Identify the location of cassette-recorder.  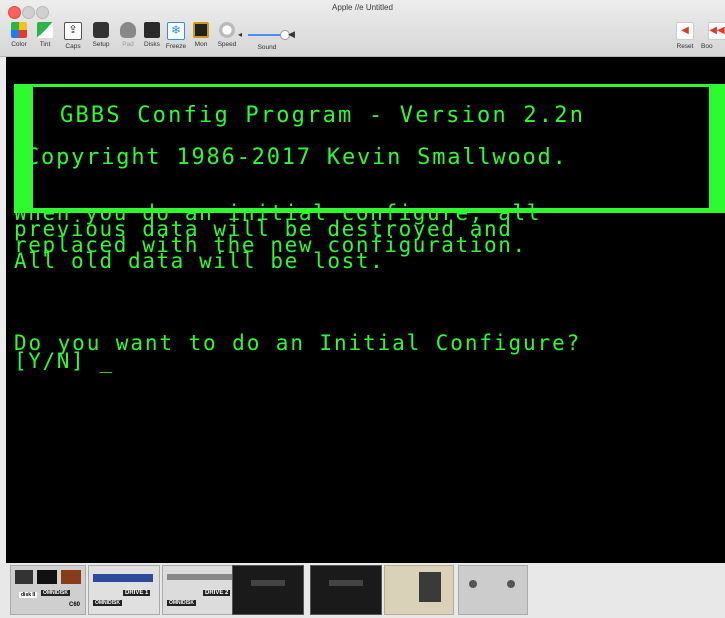
(419, 590).